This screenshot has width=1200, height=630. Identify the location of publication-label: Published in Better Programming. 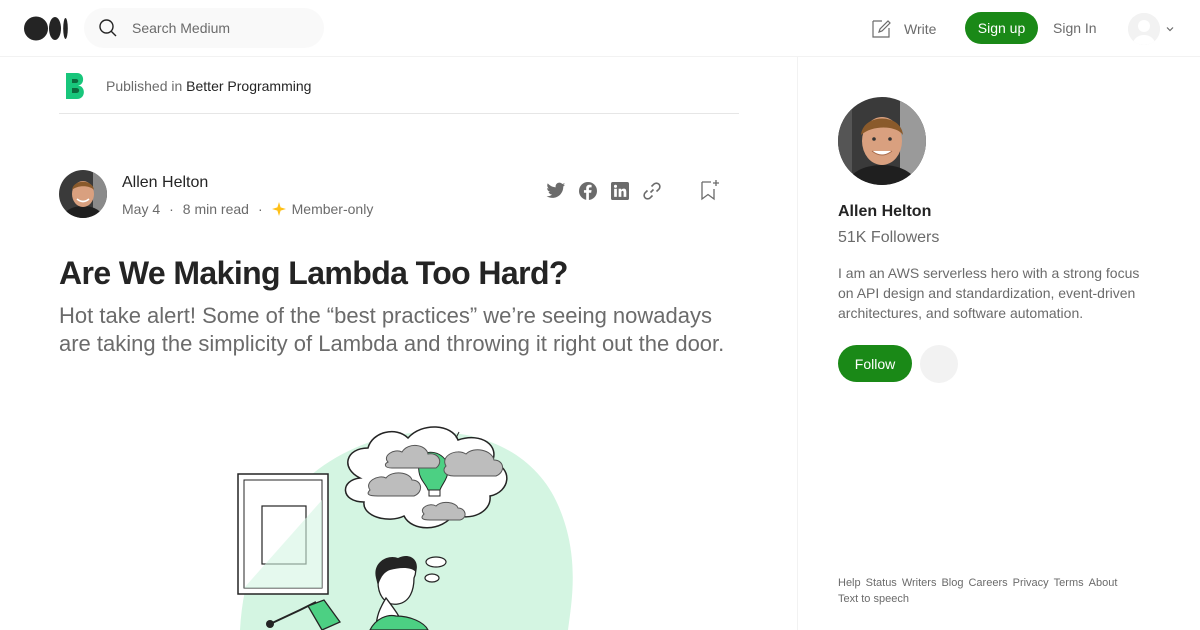
(208, 86).